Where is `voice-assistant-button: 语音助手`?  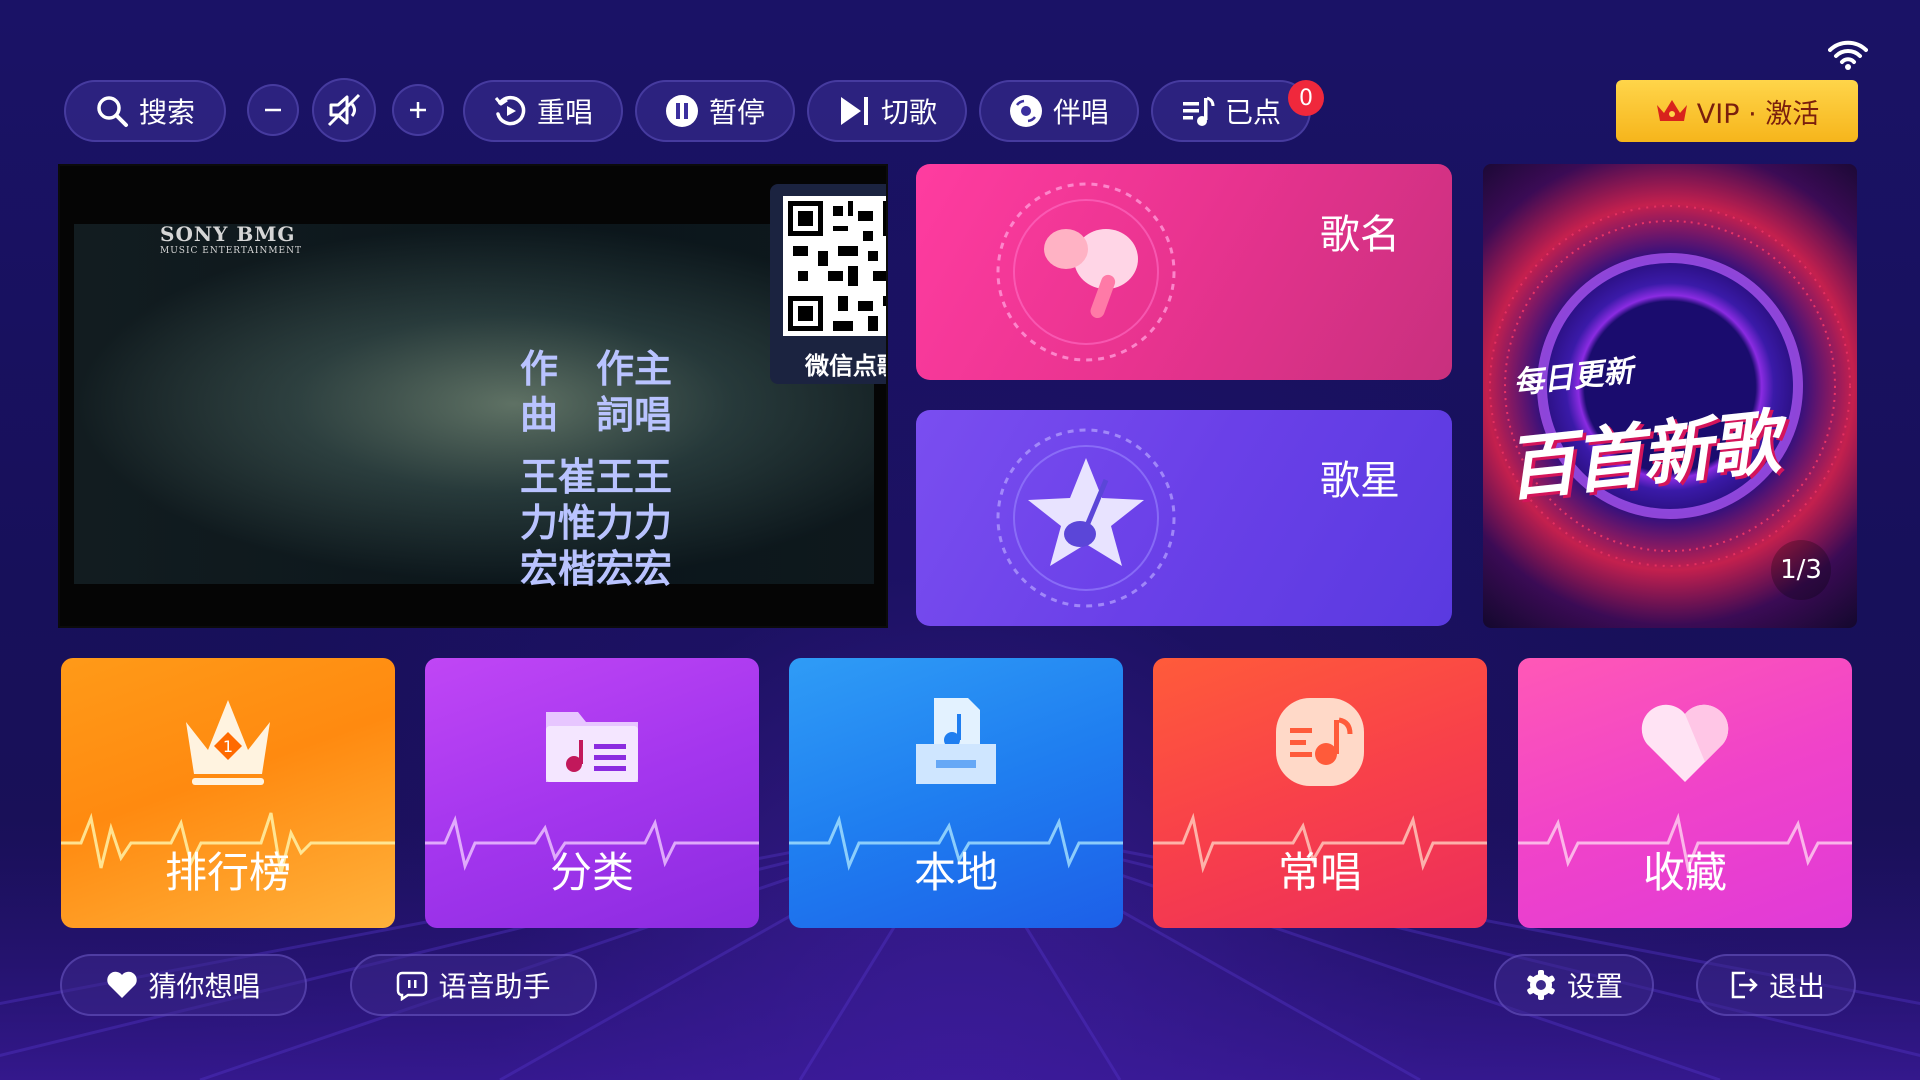 voice-assistant-button: 语音助手 is located at coordinates (473, 985).